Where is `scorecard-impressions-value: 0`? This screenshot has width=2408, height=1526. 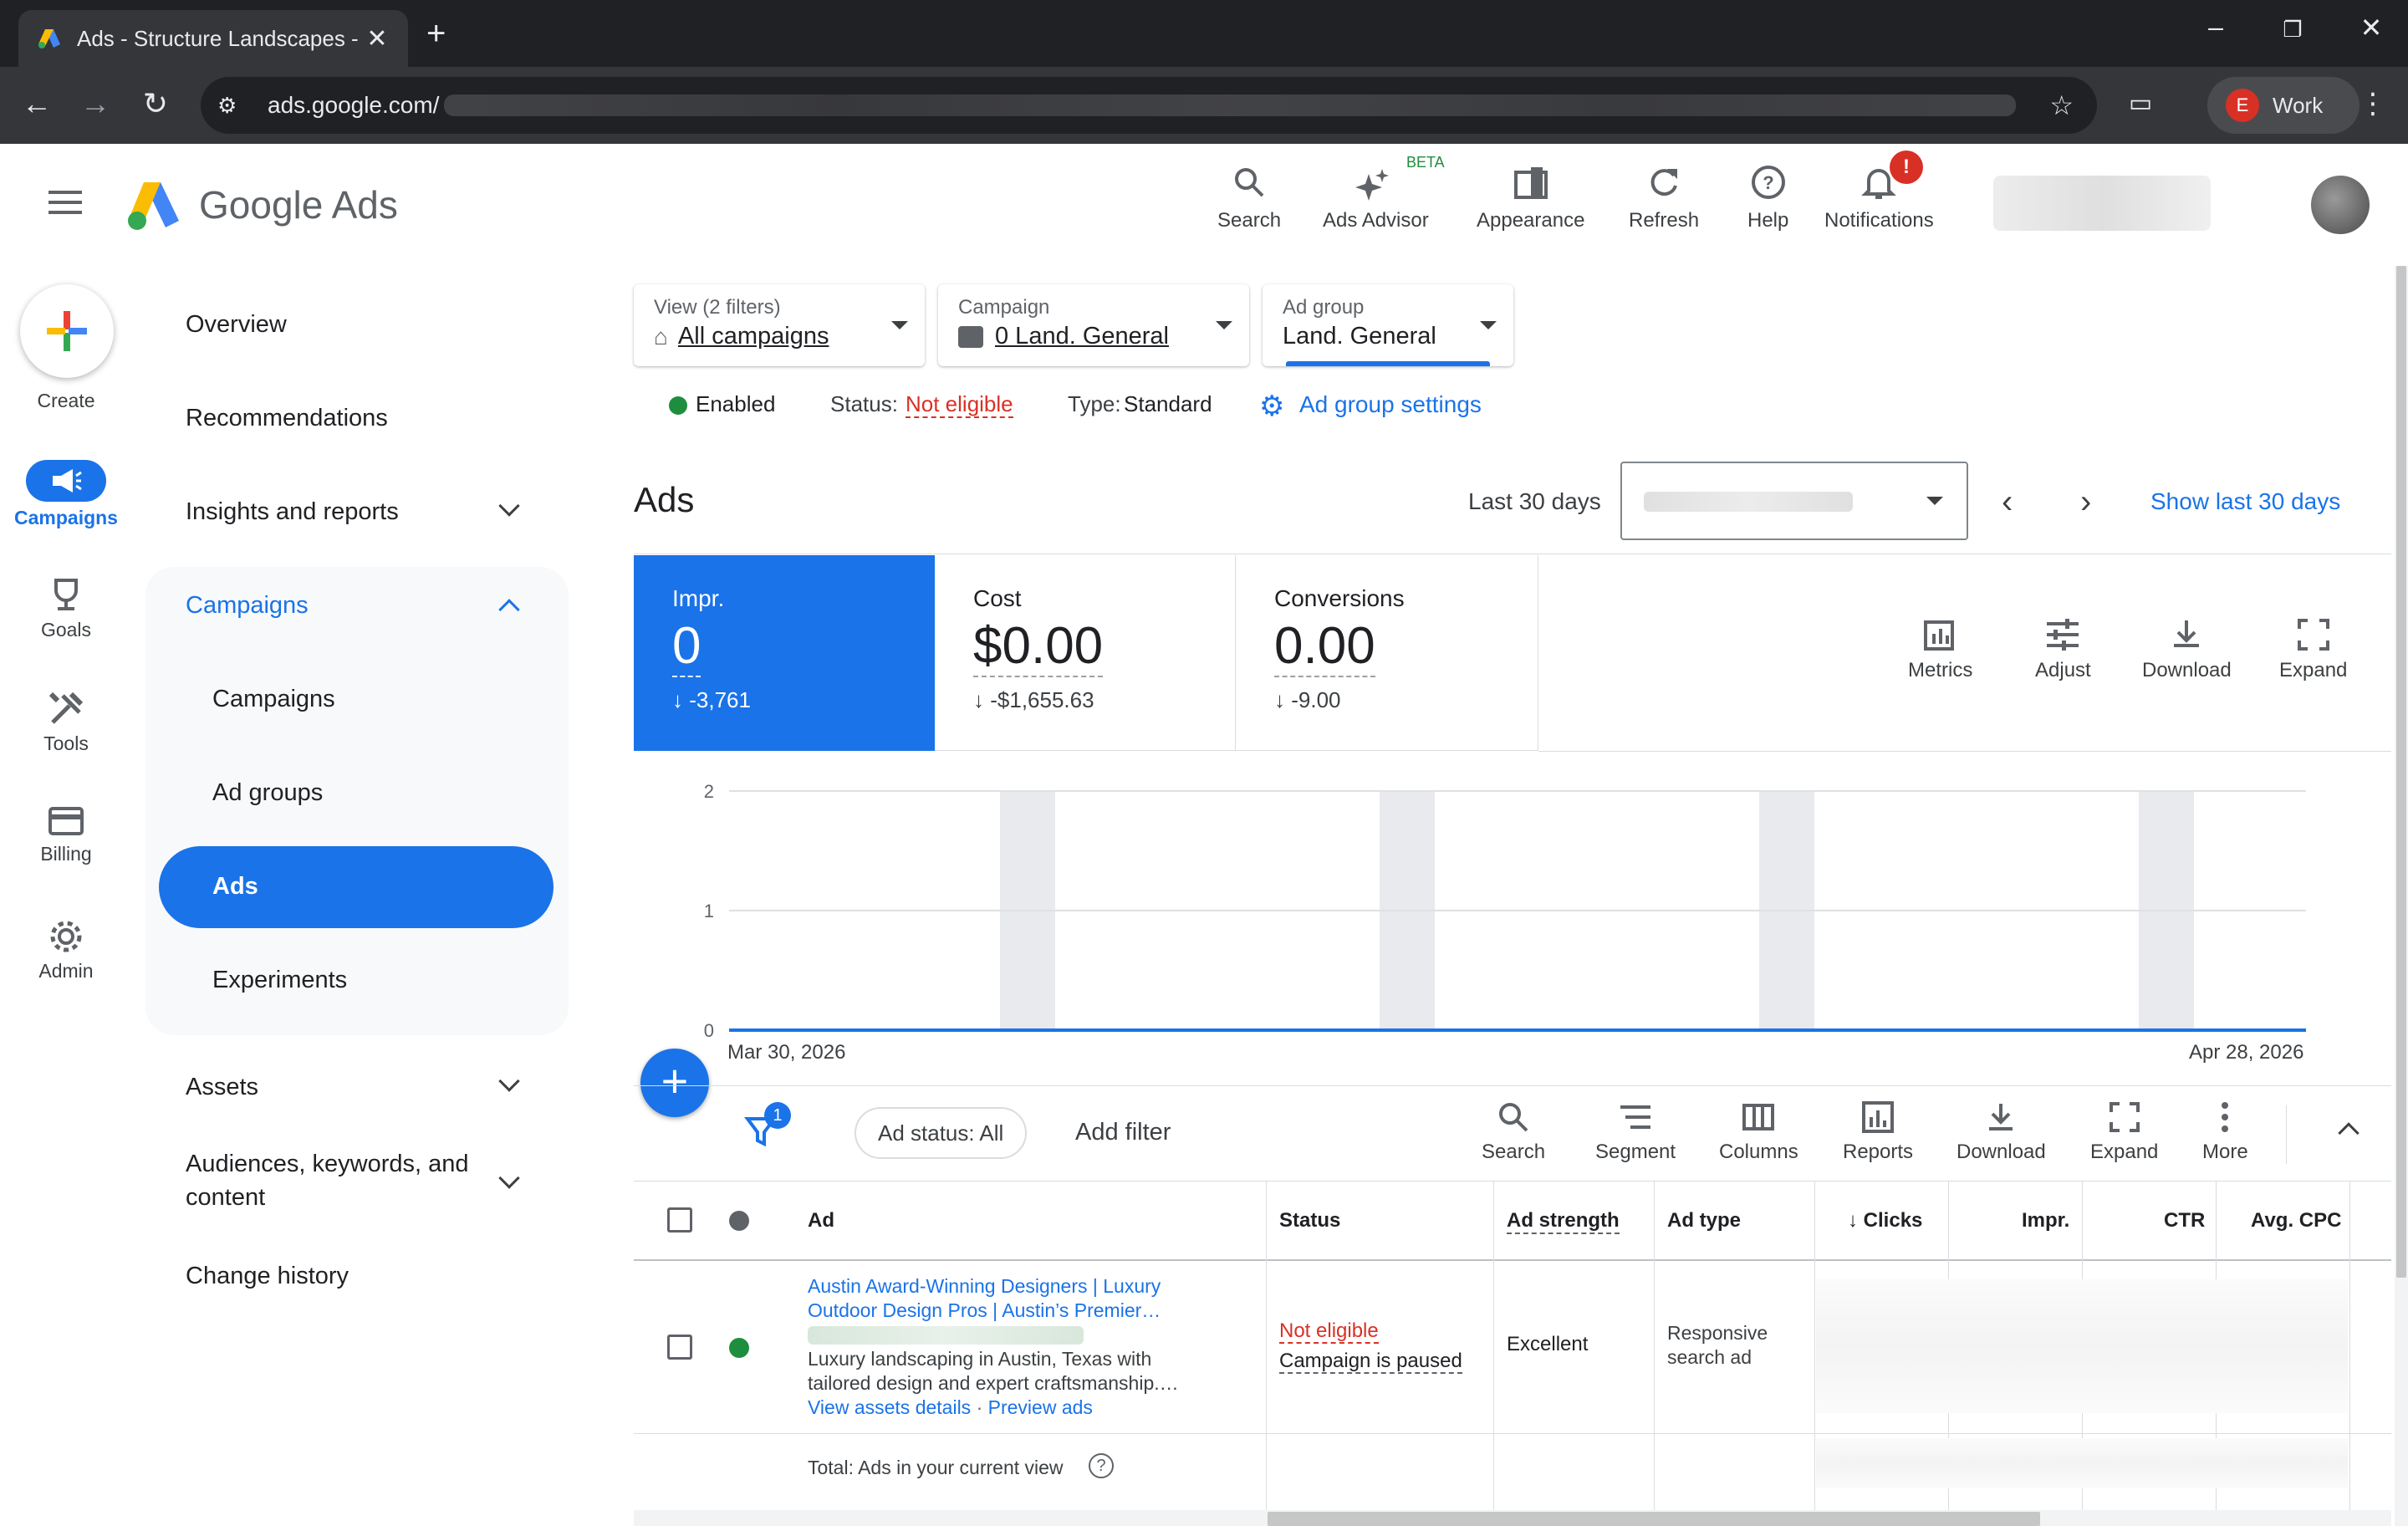
scorecard-impressions-value: 0 is located at coordinates (687, 647).